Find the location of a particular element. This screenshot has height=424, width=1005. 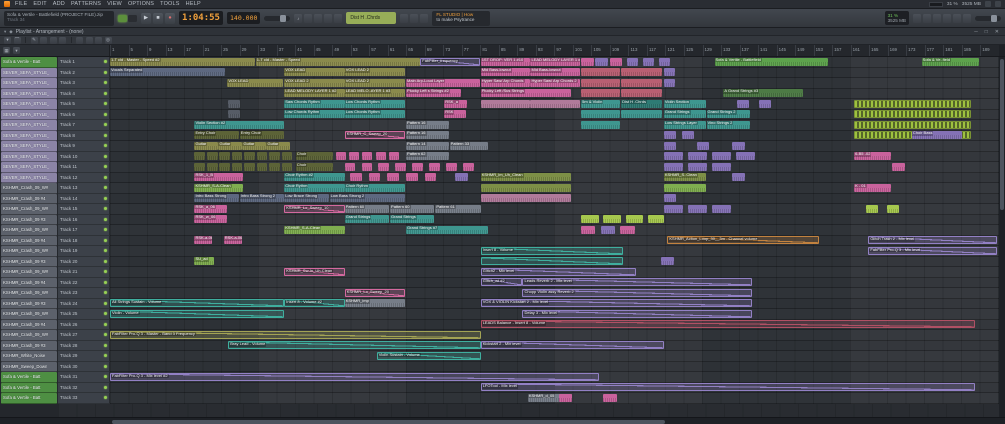

track-header: Track 15 is located at coordinates (84, 209).